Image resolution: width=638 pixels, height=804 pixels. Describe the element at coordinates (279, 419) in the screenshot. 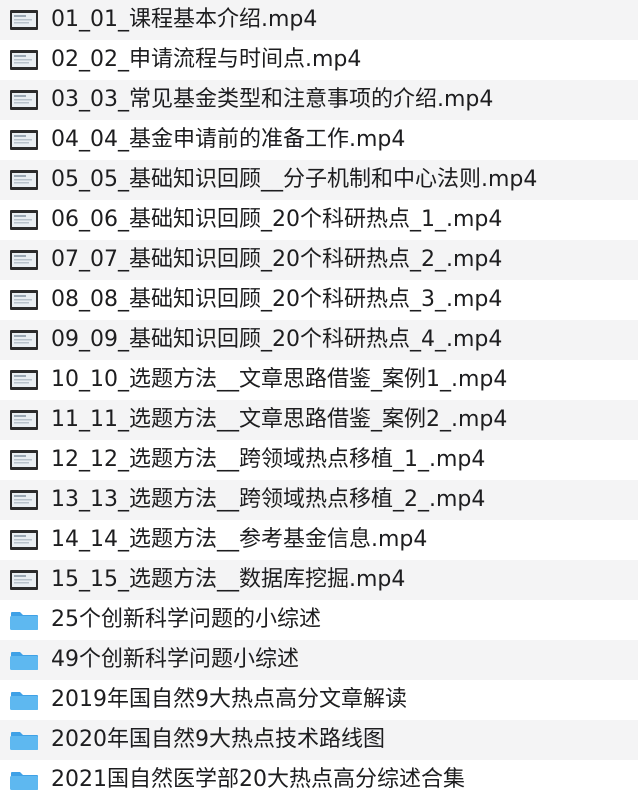

I see `file-name: 11_11_选题方法__文章思路借鉴_案例2_.mp4` at that location.